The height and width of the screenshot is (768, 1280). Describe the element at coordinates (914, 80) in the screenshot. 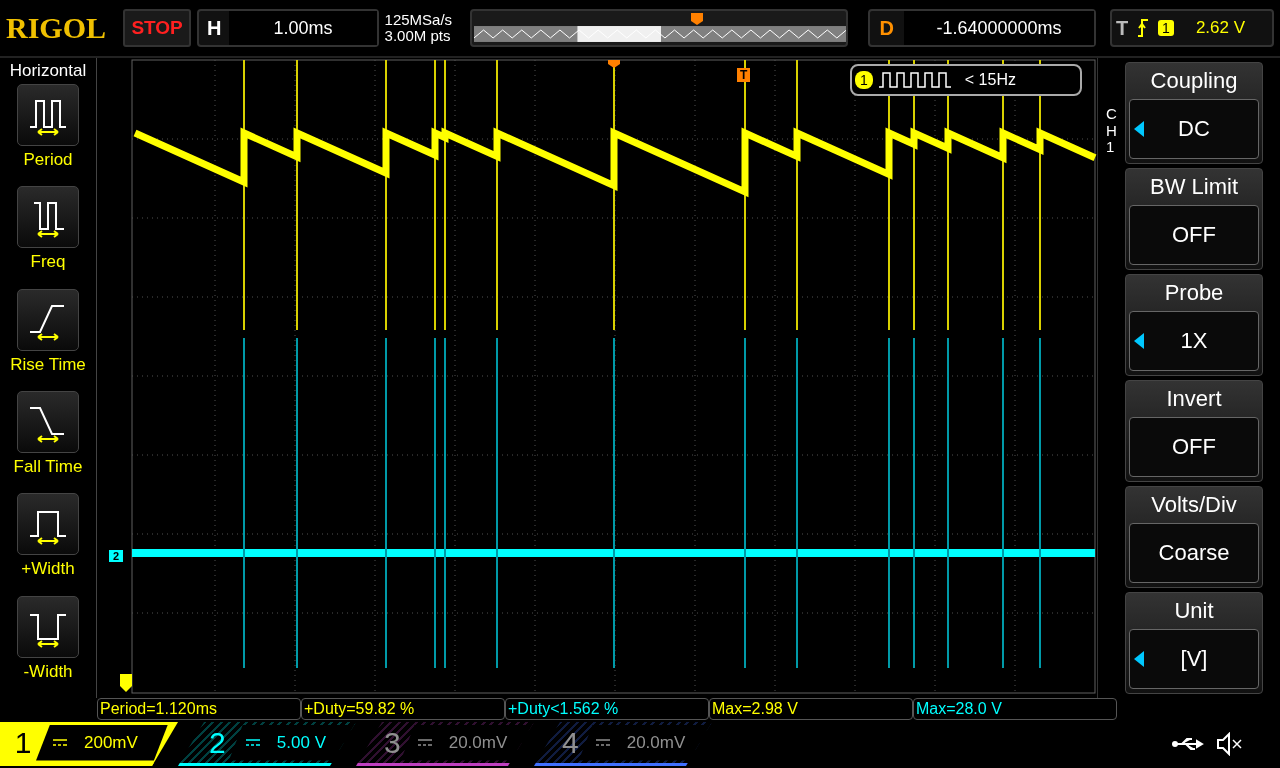

I see `pulse-train-icon` at that location.